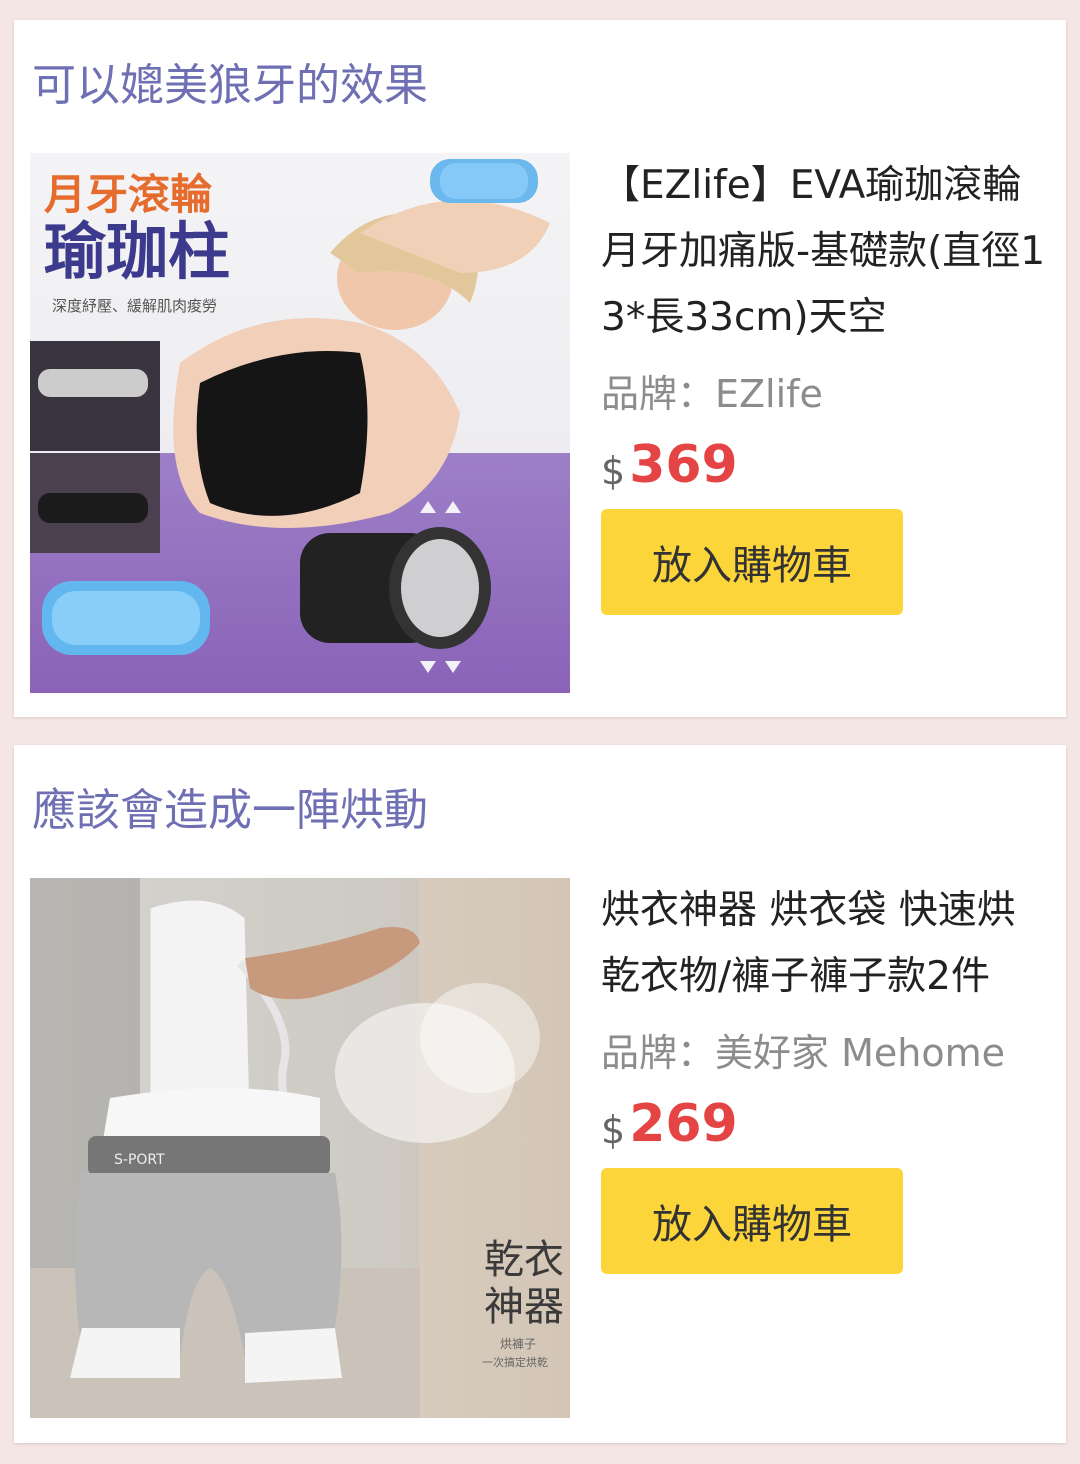 The height and width of the screenshot is (1464, 1080). Describe the element at coordinates (524, 1307) in the screenshot. I see `image-title-line2: 神器` at that location.